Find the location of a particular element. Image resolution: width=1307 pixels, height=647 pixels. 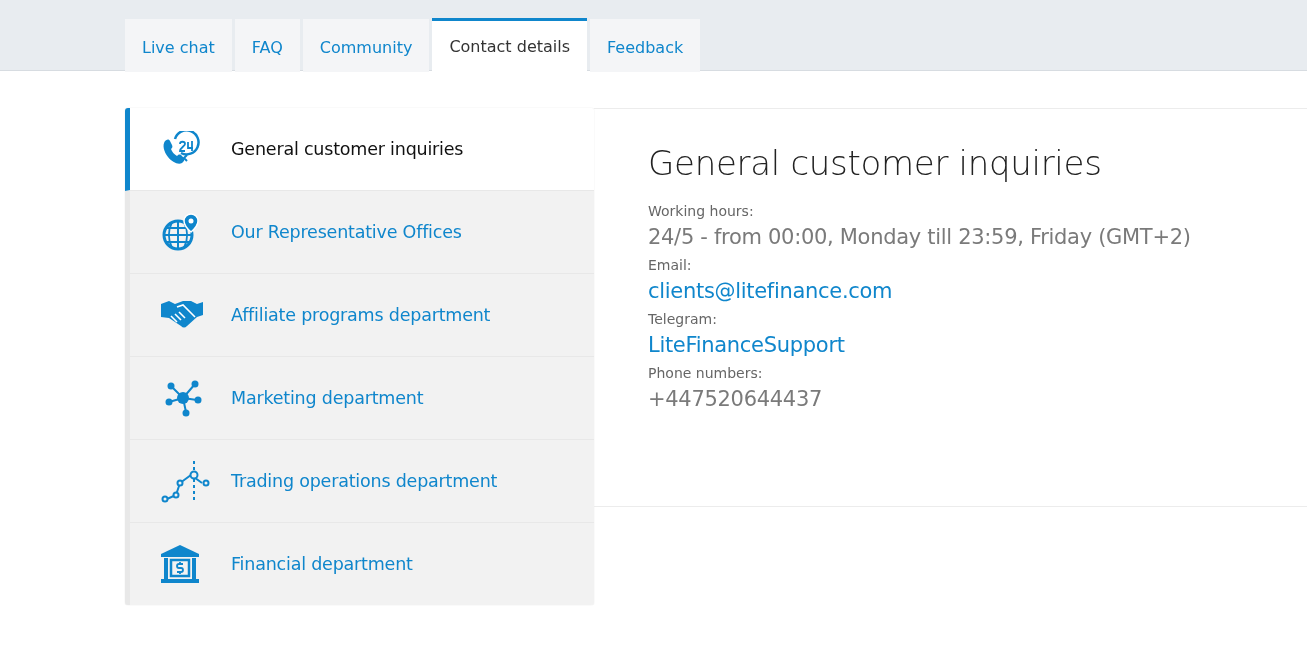

panel-title: General customer inquiries is located at coordinates (875, 163).